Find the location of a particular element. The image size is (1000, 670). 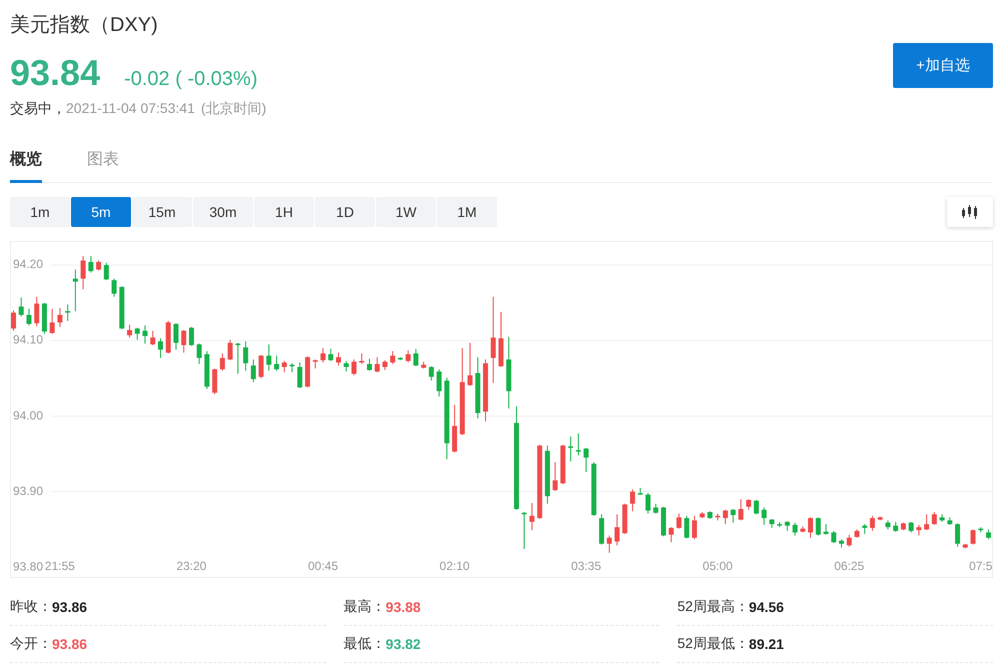

timezone-note: (北京时间) is located at coordinates (233, 108).